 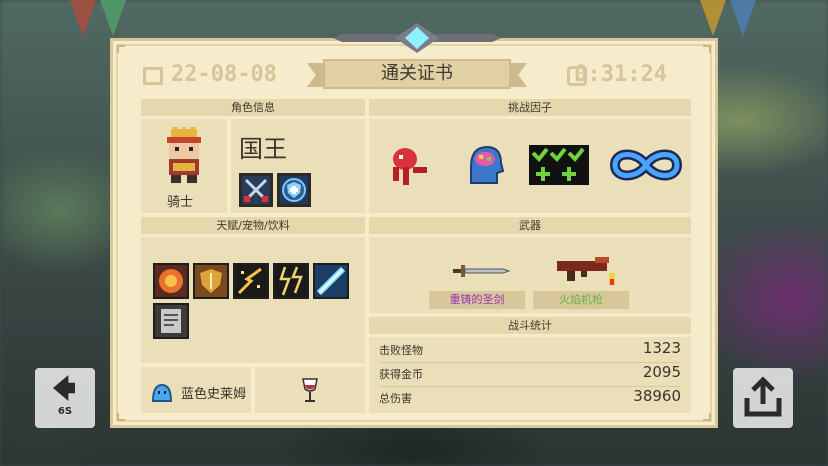 I want to click on stat-value: 38960, so click(x=657, y=396).